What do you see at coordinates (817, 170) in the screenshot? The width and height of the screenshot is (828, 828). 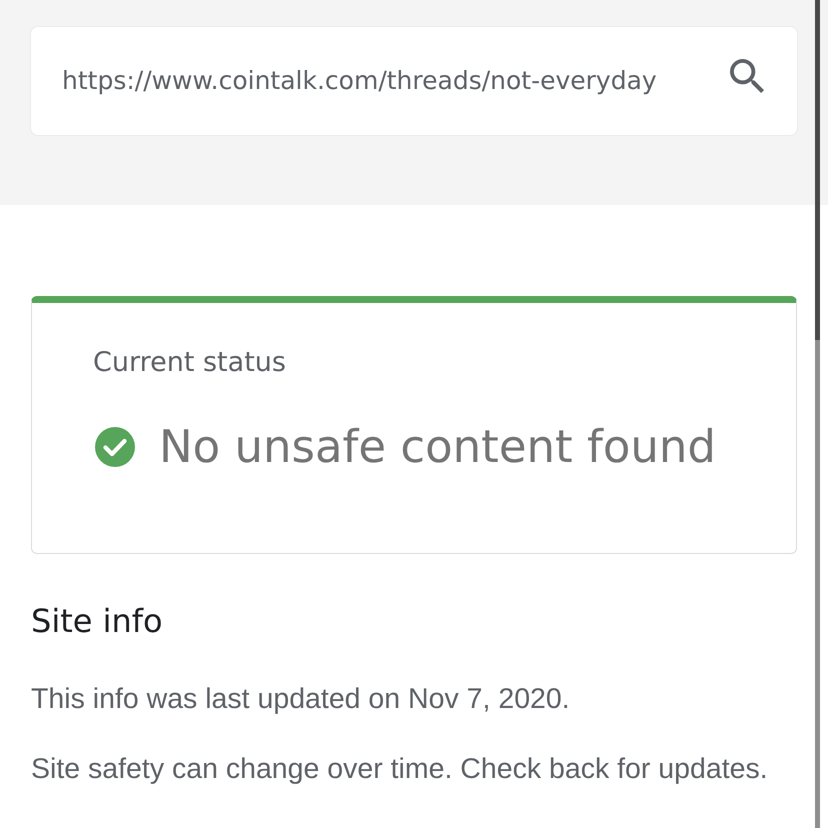 I see `scrollbar-thumb` at bounding box center [817, 170].